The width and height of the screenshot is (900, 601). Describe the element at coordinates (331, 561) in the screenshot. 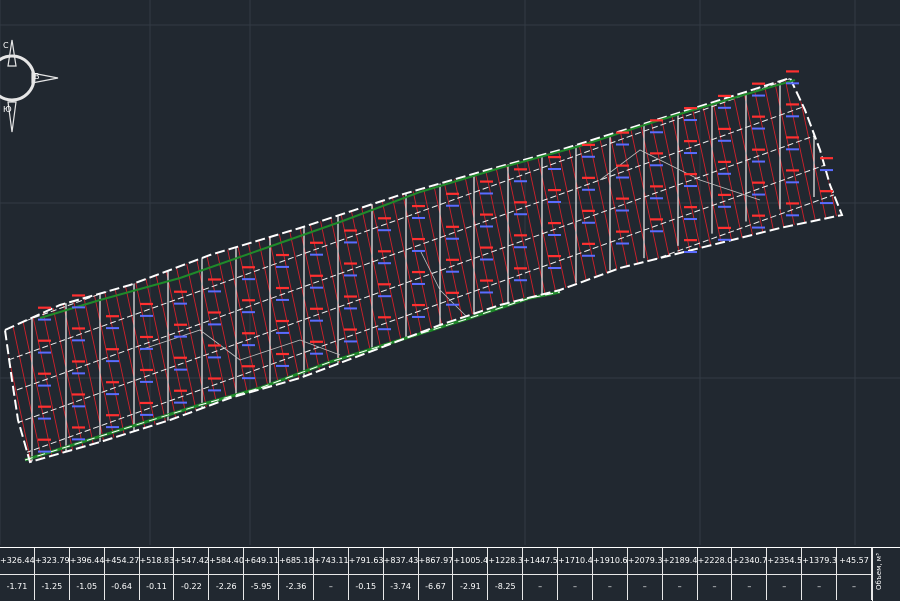

I see `fill-volume-cell: +743.11` at that location.